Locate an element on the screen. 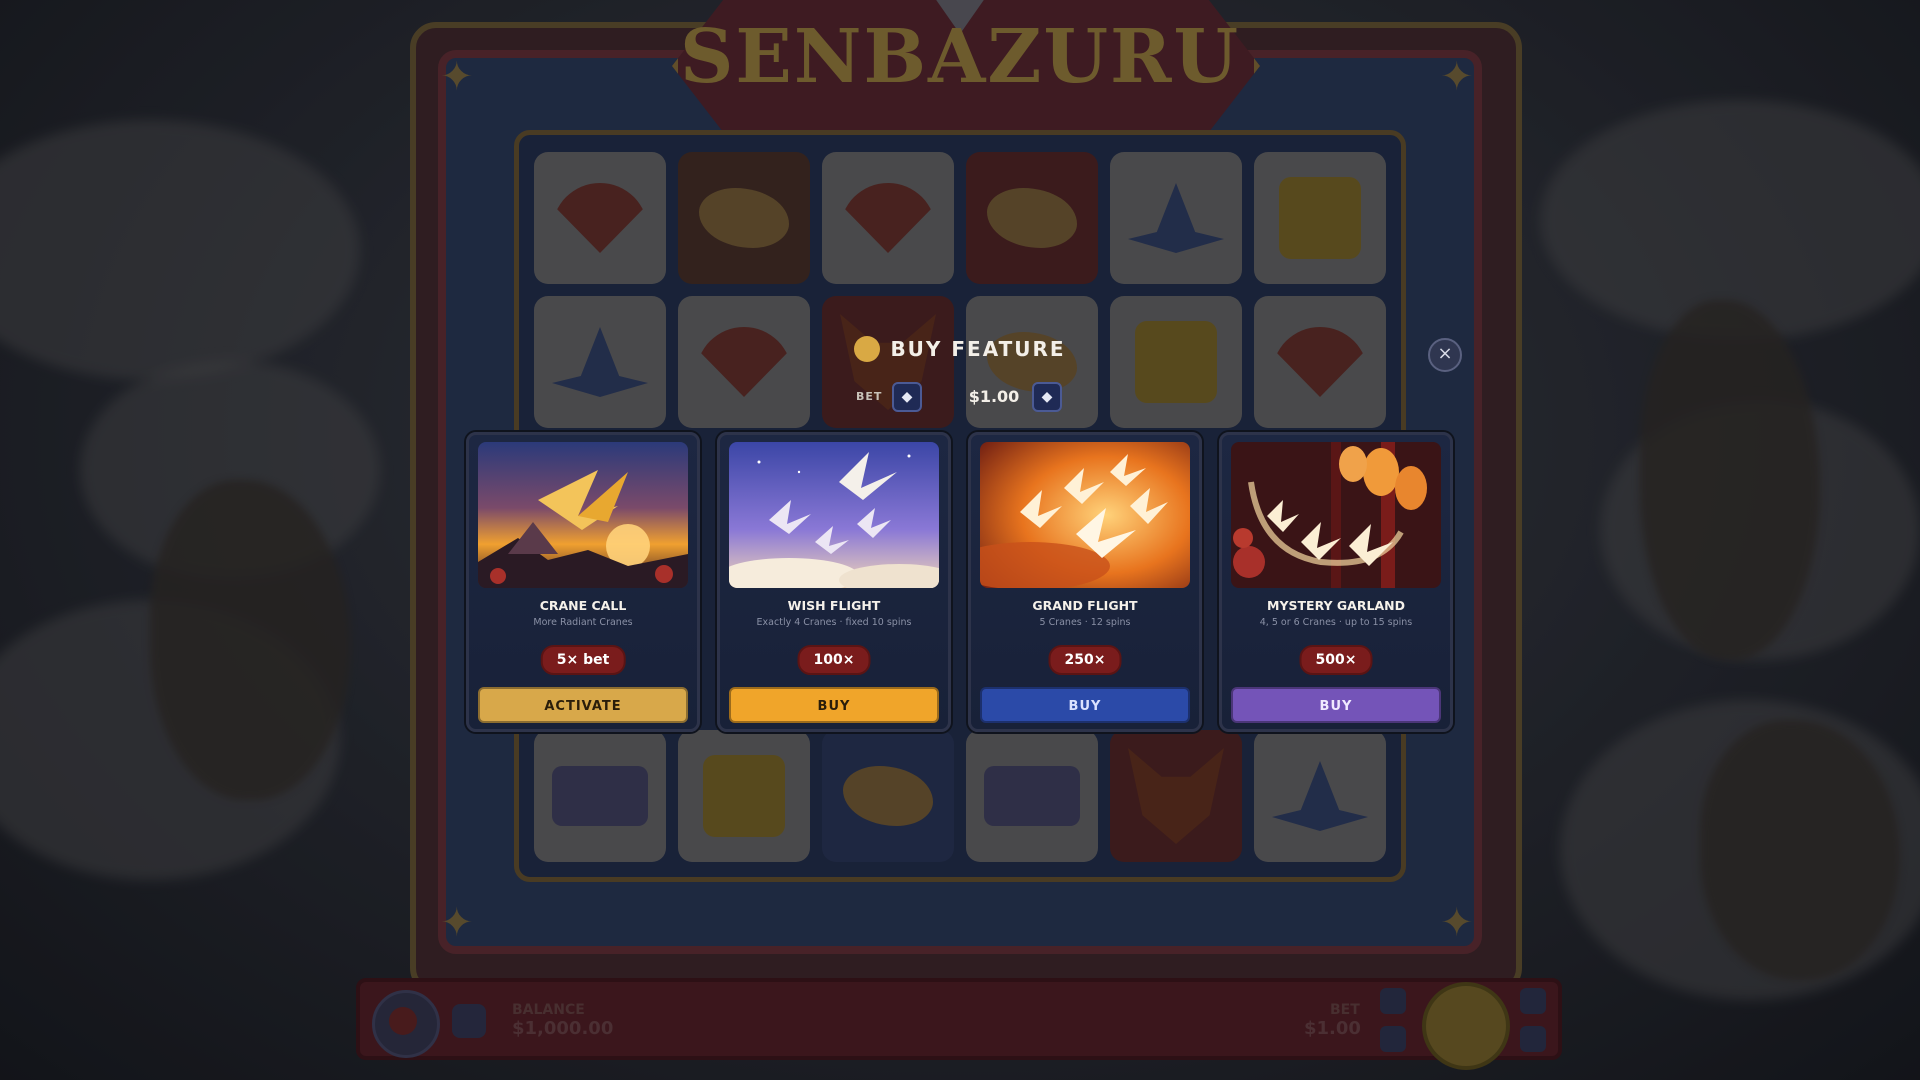 This screenshot has height=1080, width=1920. feature-name: MYSTERY GARLAND is located at coordinates (1336, 605).